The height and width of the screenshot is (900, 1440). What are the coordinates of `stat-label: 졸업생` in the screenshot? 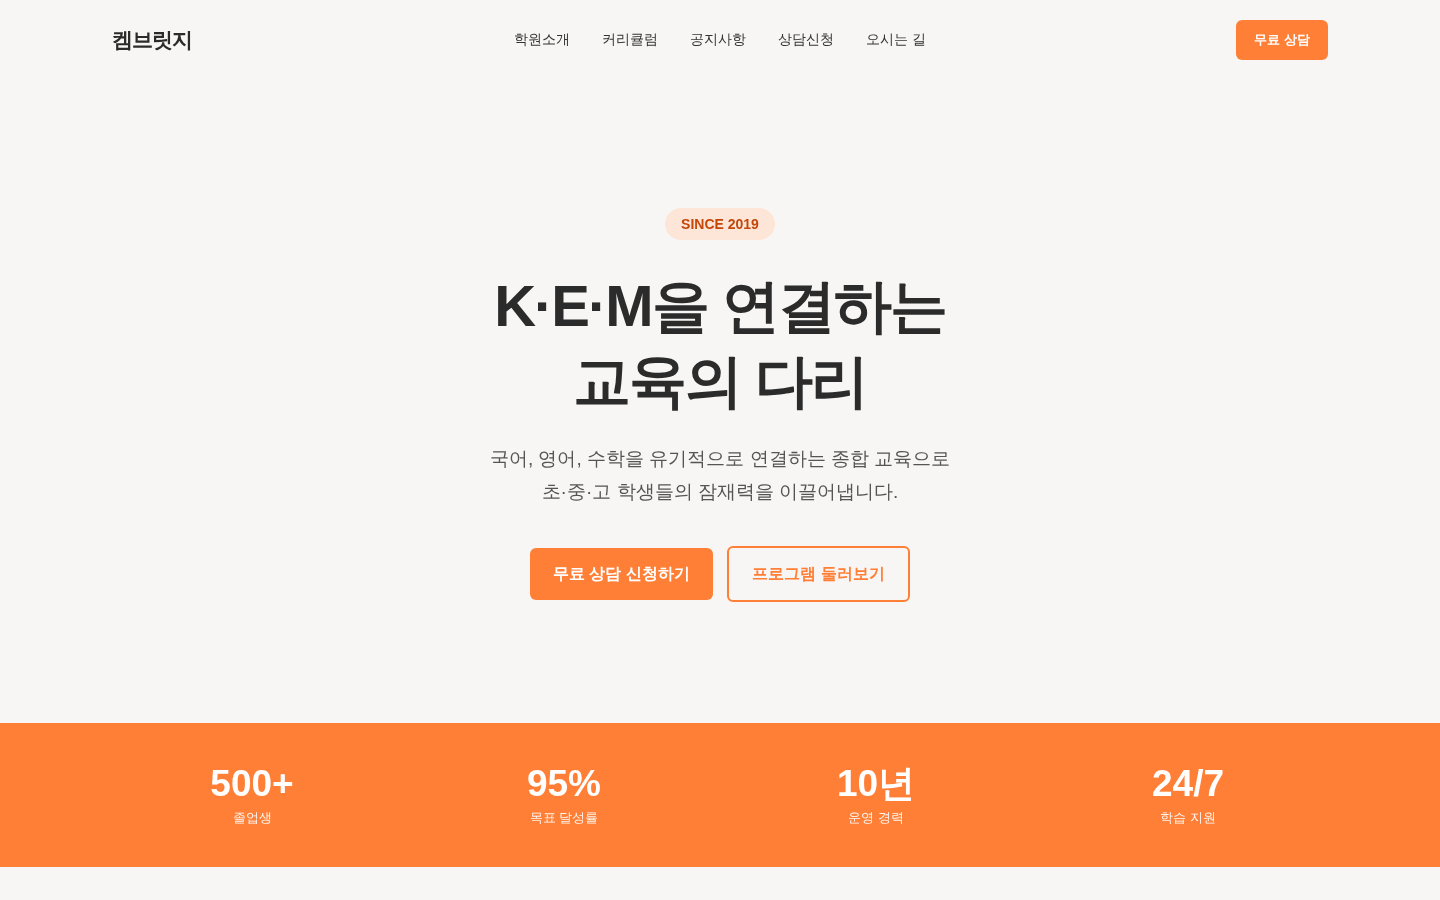 It's located at (252, 818).